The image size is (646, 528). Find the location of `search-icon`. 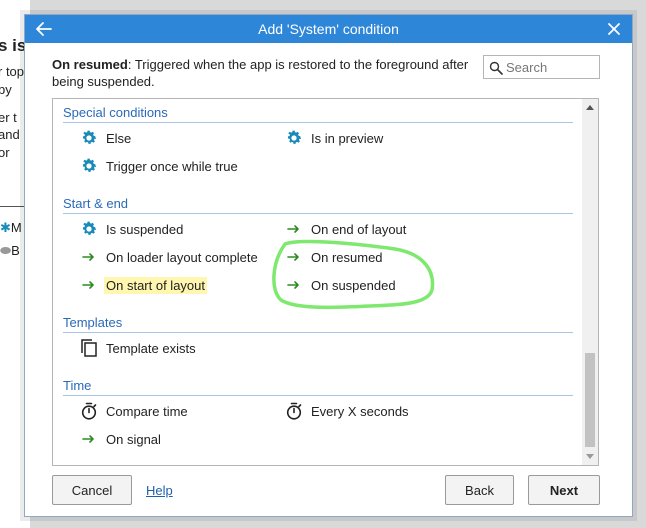

search-icon is located at coordinates (496, 68).